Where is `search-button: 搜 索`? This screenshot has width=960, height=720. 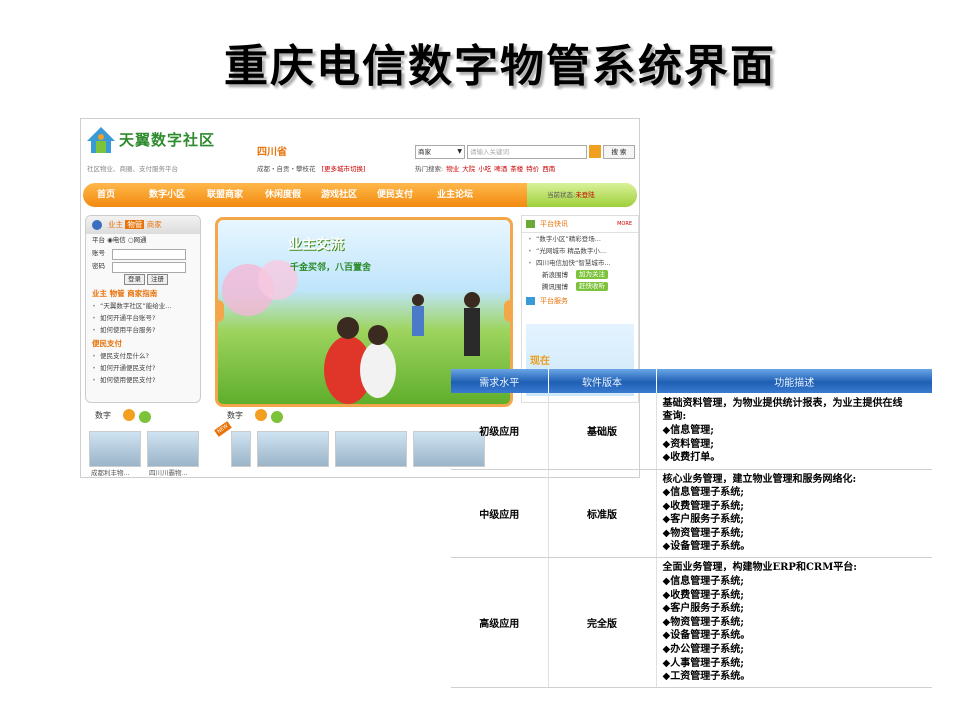
search-button: 搜 索 is located at coordinates (619, 152).